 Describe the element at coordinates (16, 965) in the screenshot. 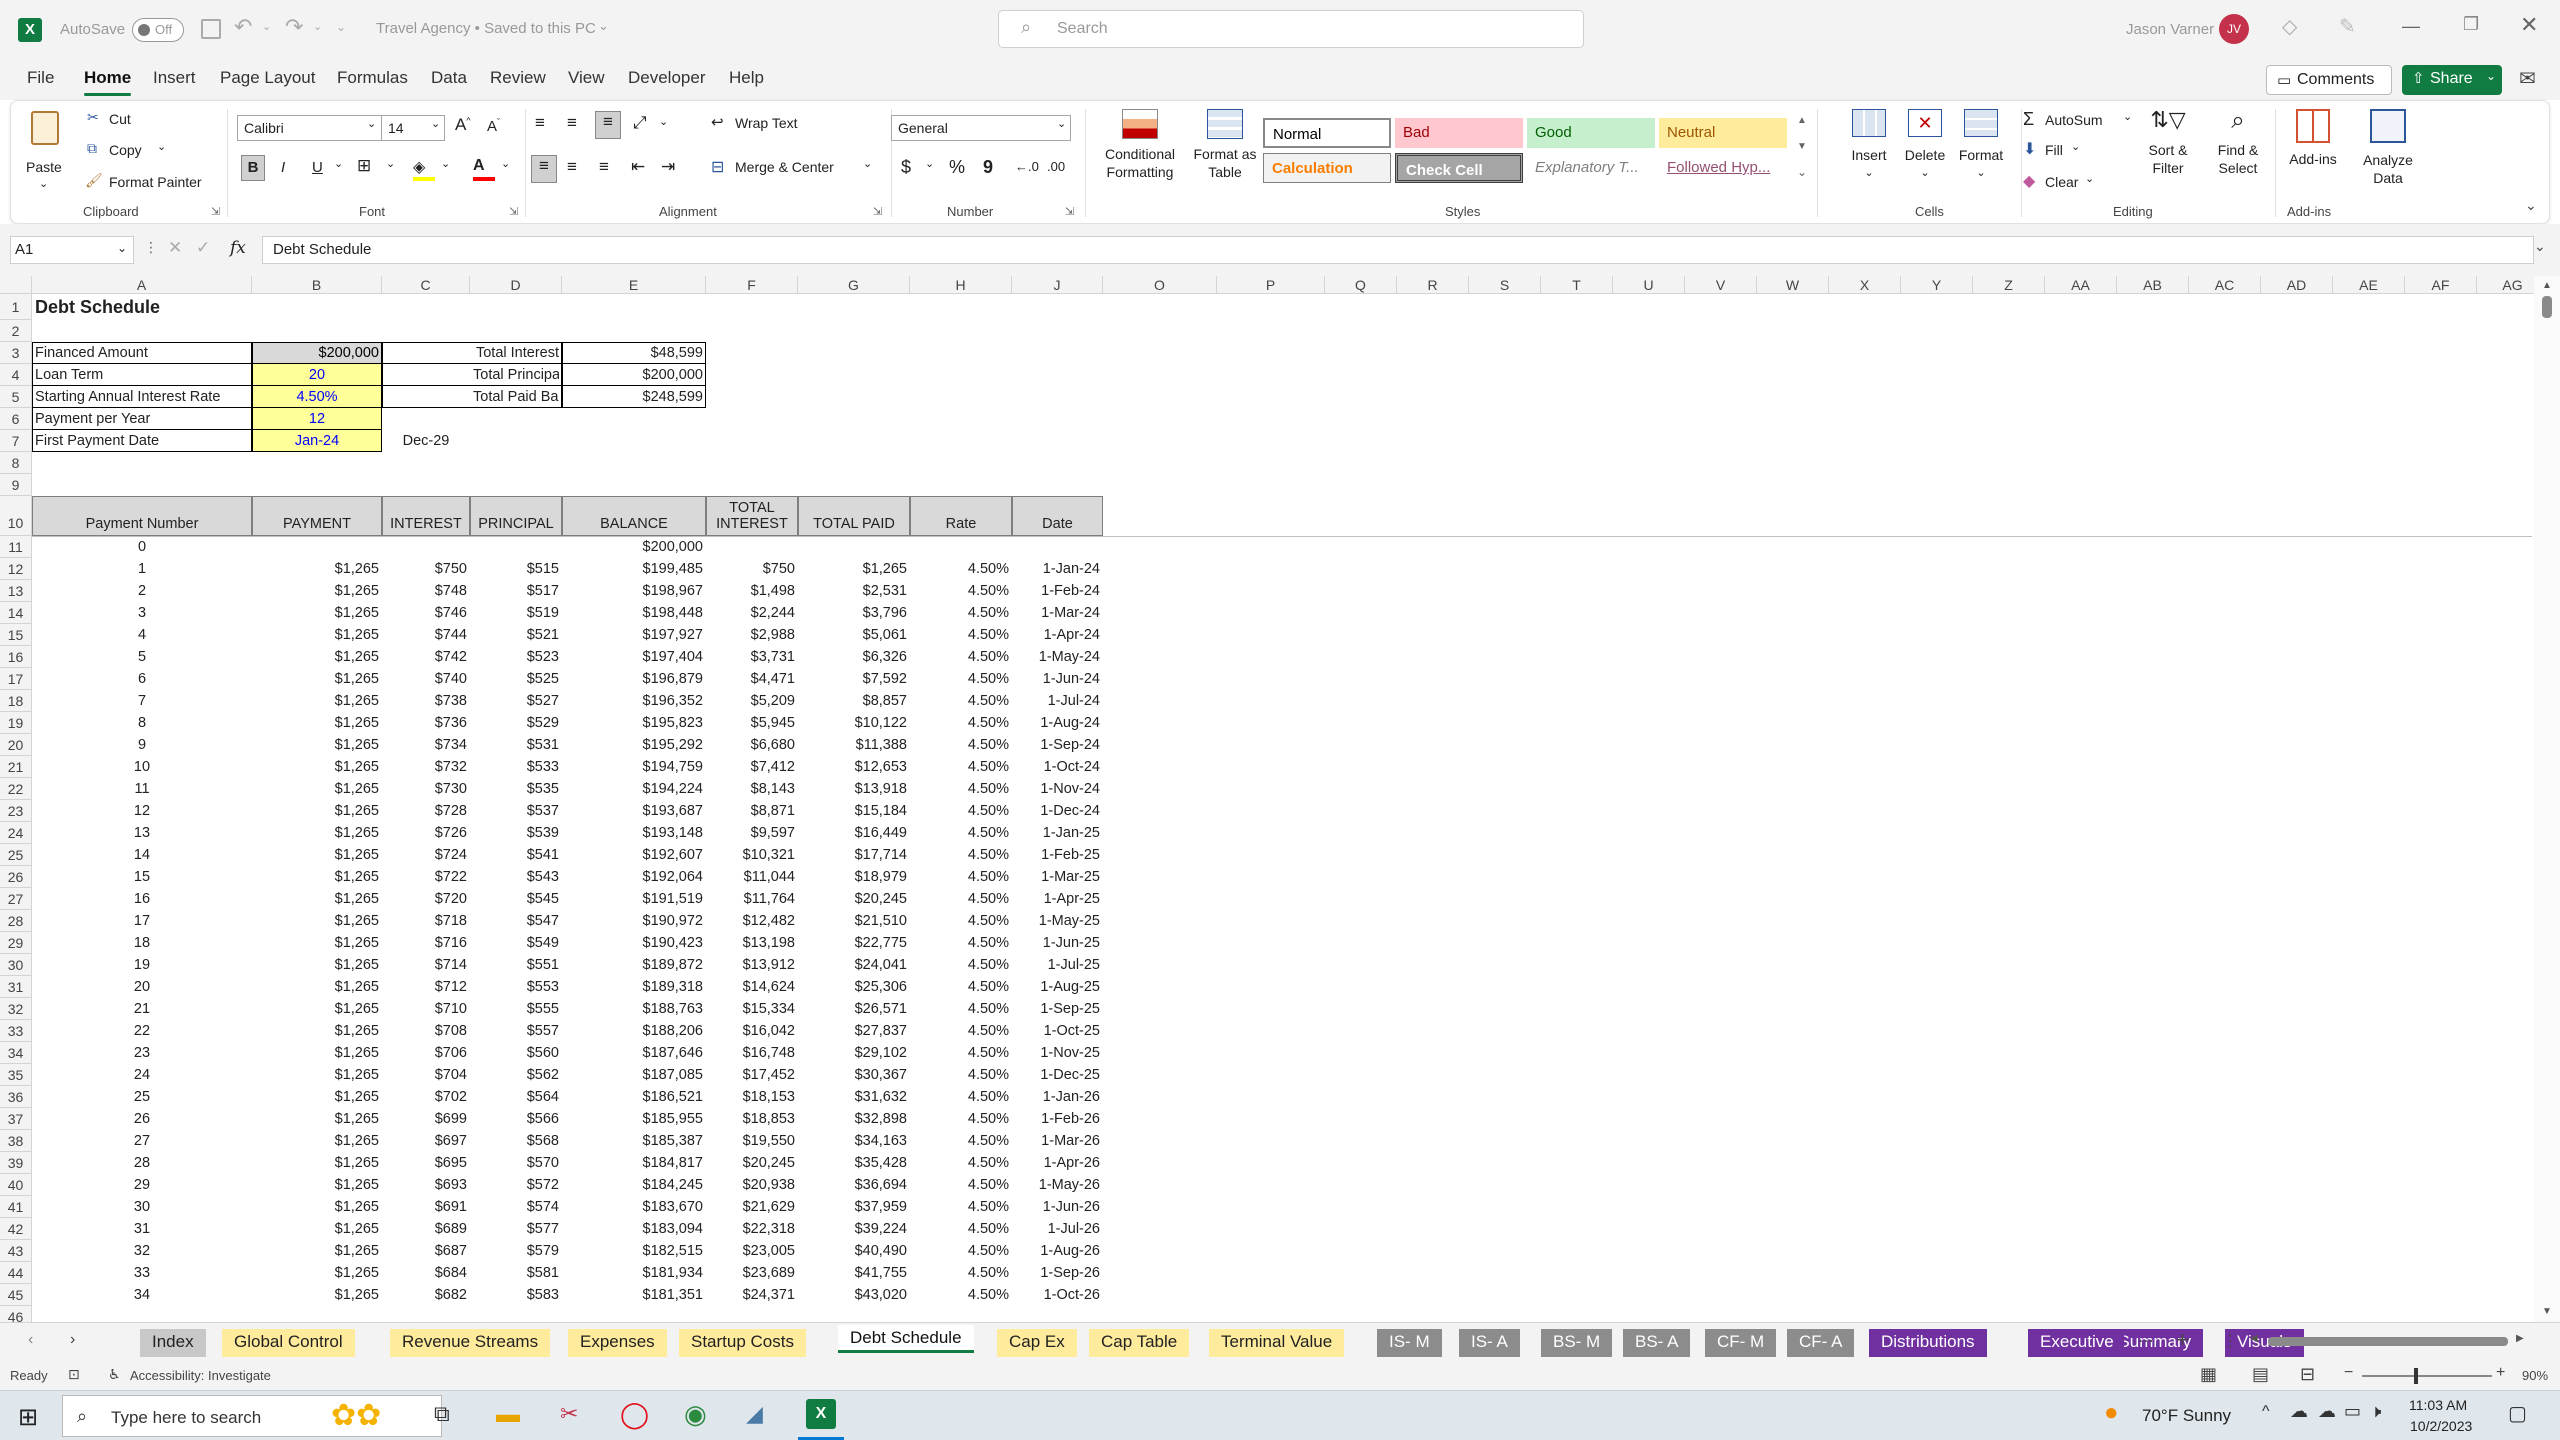

I see `row-header: 30` at that location.